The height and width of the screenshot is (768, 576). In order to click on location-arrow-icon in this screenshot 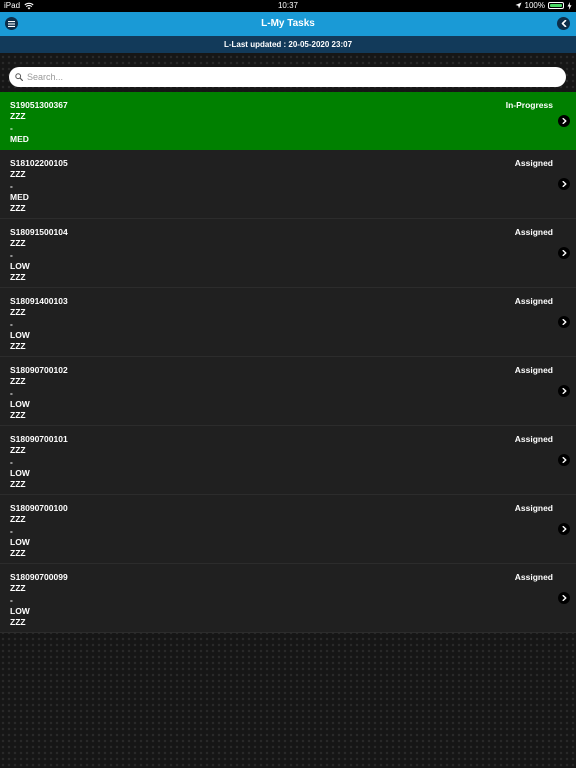, I will do `click(518, 5)`.